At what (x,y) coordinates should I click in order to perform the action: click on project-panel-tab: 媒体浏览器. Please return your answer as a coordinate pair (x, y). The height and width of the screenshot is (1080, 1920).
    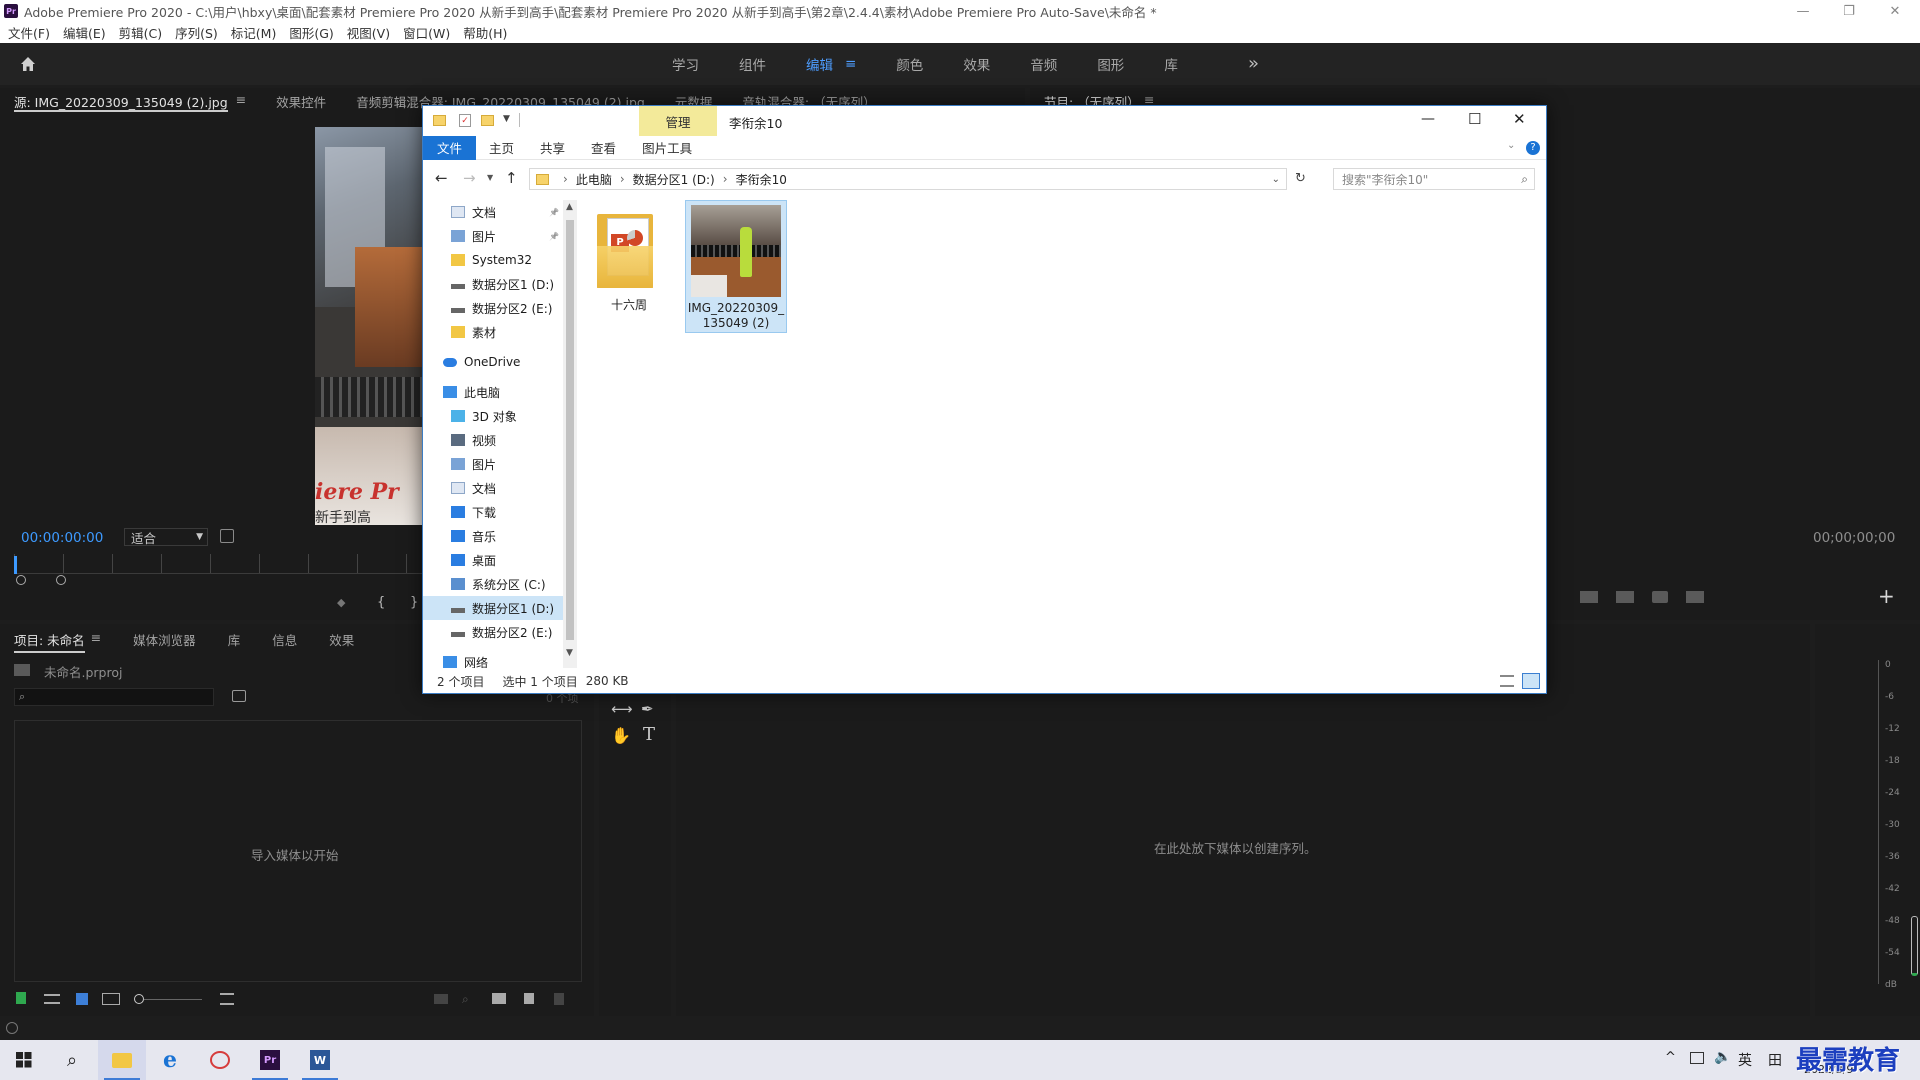
    Looking at the image, I should click on (164, 641).